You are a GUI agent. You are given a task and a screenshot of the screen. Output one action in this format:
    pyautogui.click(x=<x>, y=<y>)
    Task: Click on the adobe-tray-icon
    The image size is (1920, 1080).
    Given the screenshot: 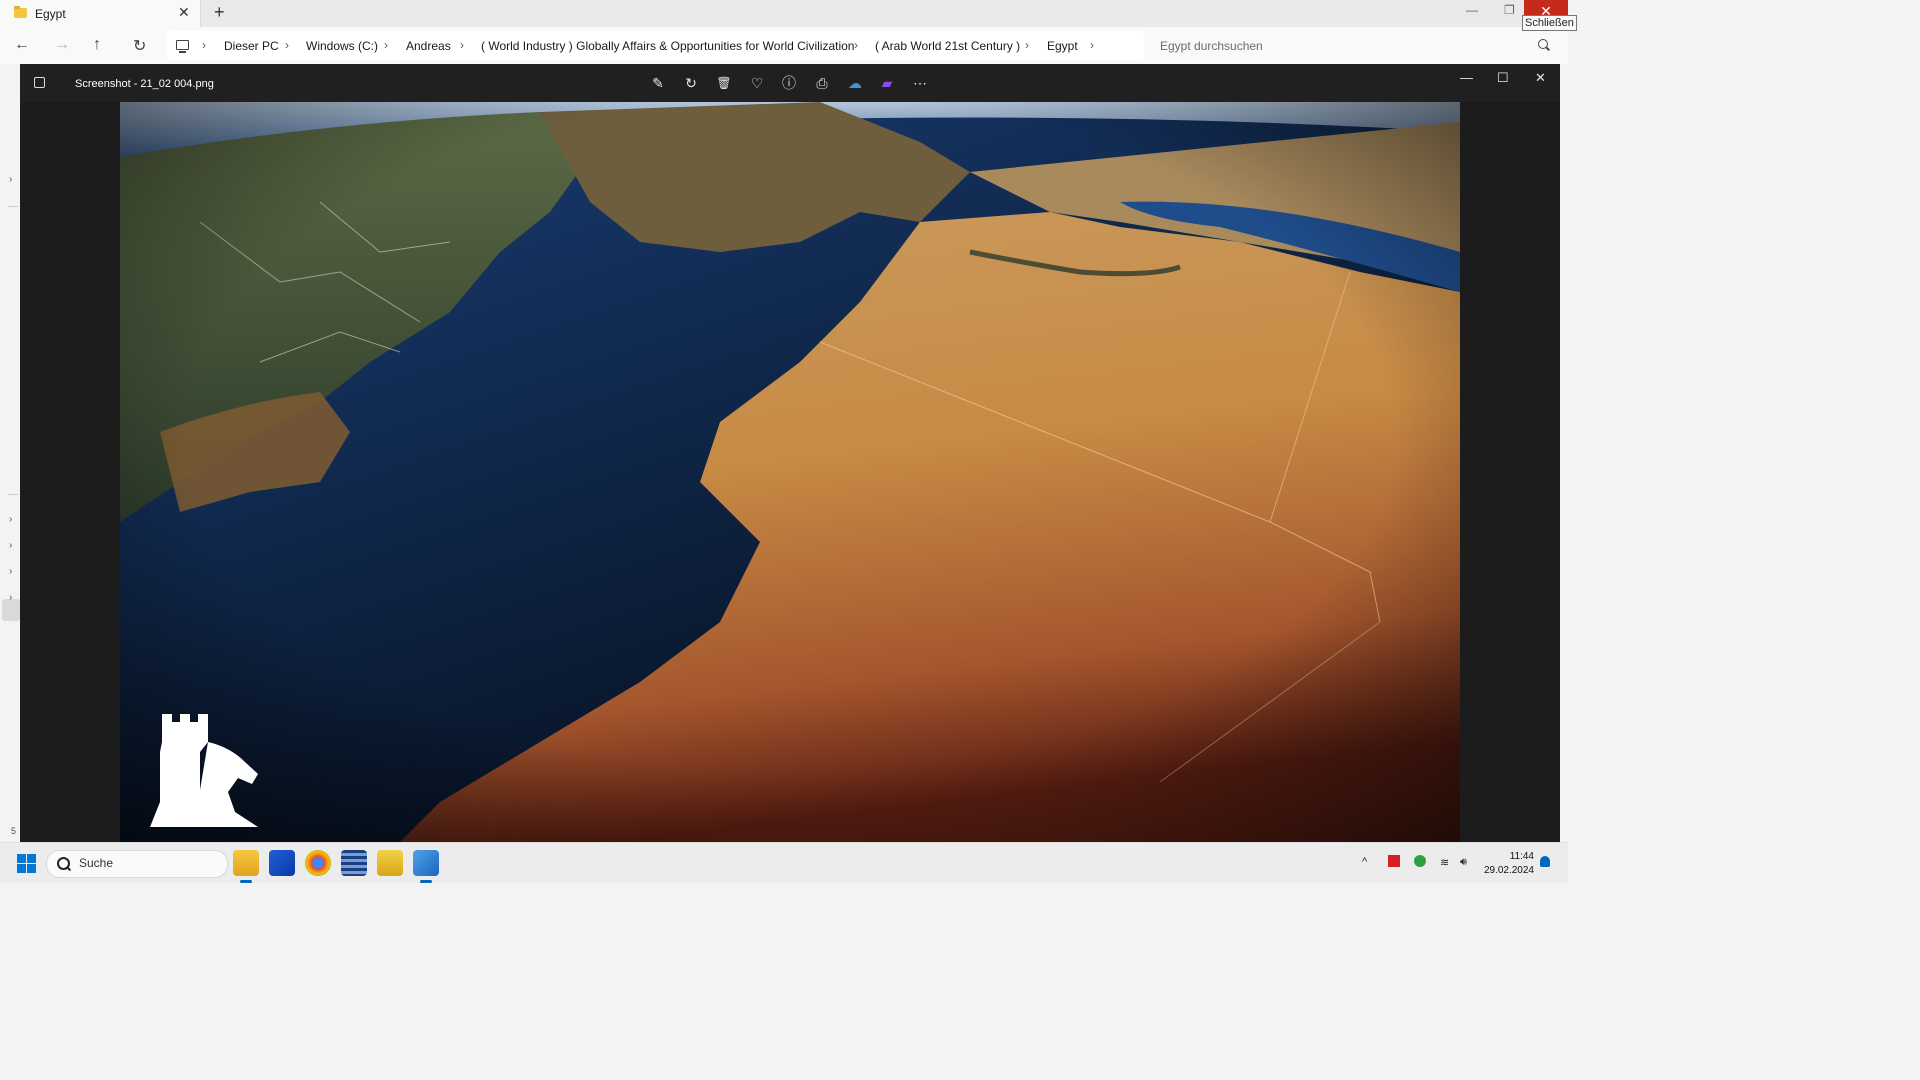 What is the action you would take?
    pyautogui.click(x=1394, y=861)
    